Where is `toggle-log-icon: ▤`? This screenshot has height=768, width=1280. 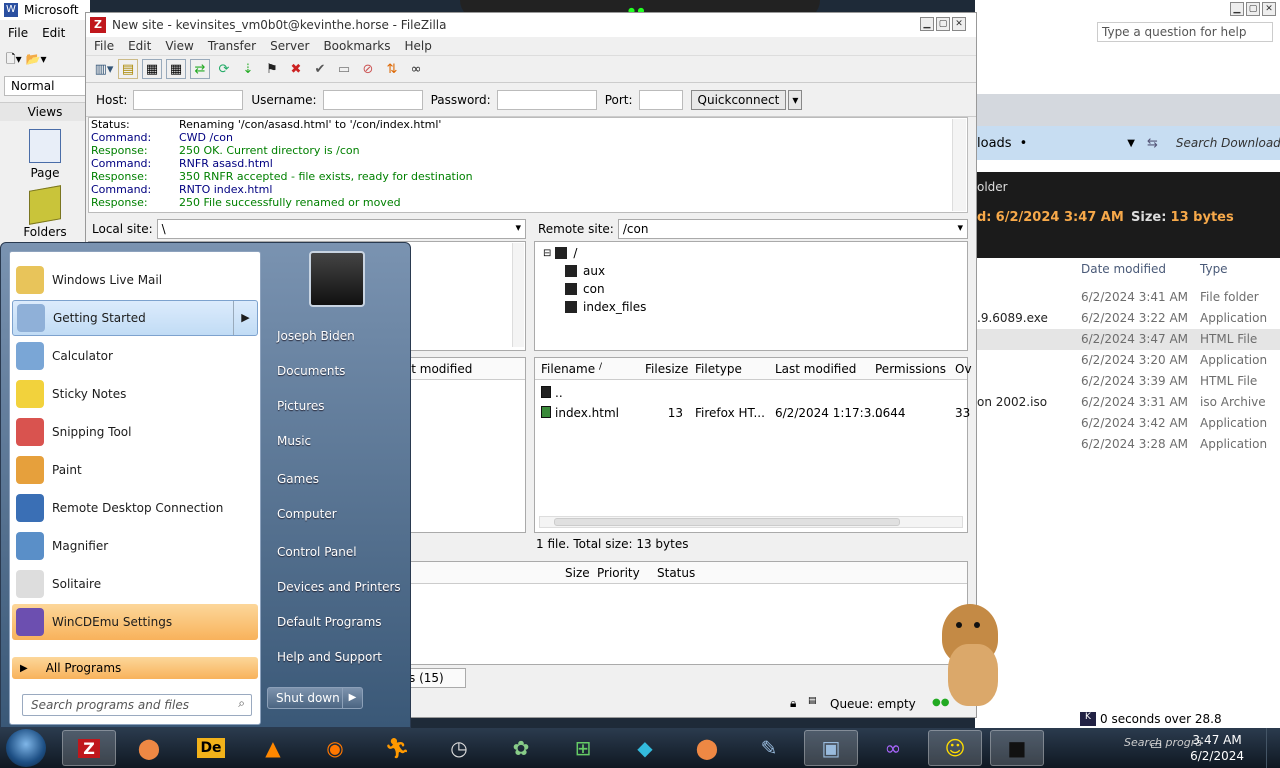
toggle-log-icon: ▤ is located at coordinates (128, 69).